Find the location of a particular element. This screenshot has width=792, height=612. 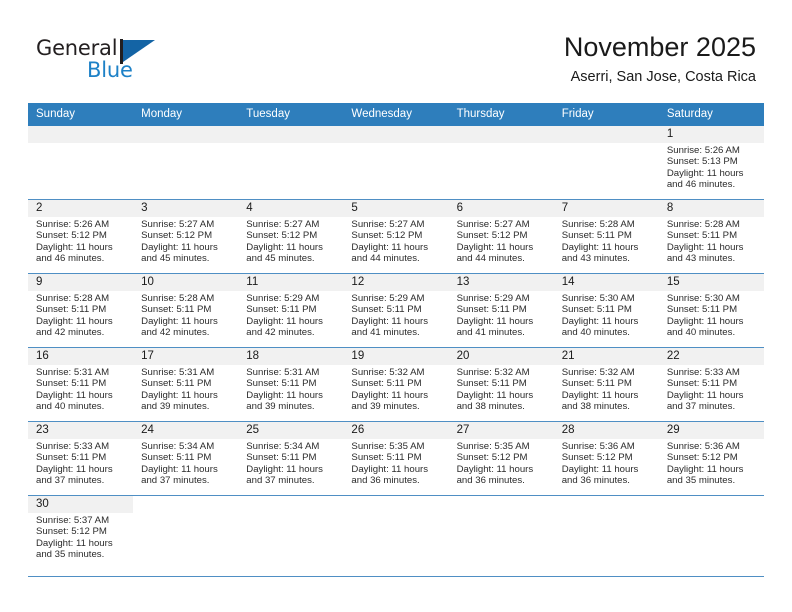

sunrise-text: Sunrise: 5:37 AM is located at coordinates (73, 520).